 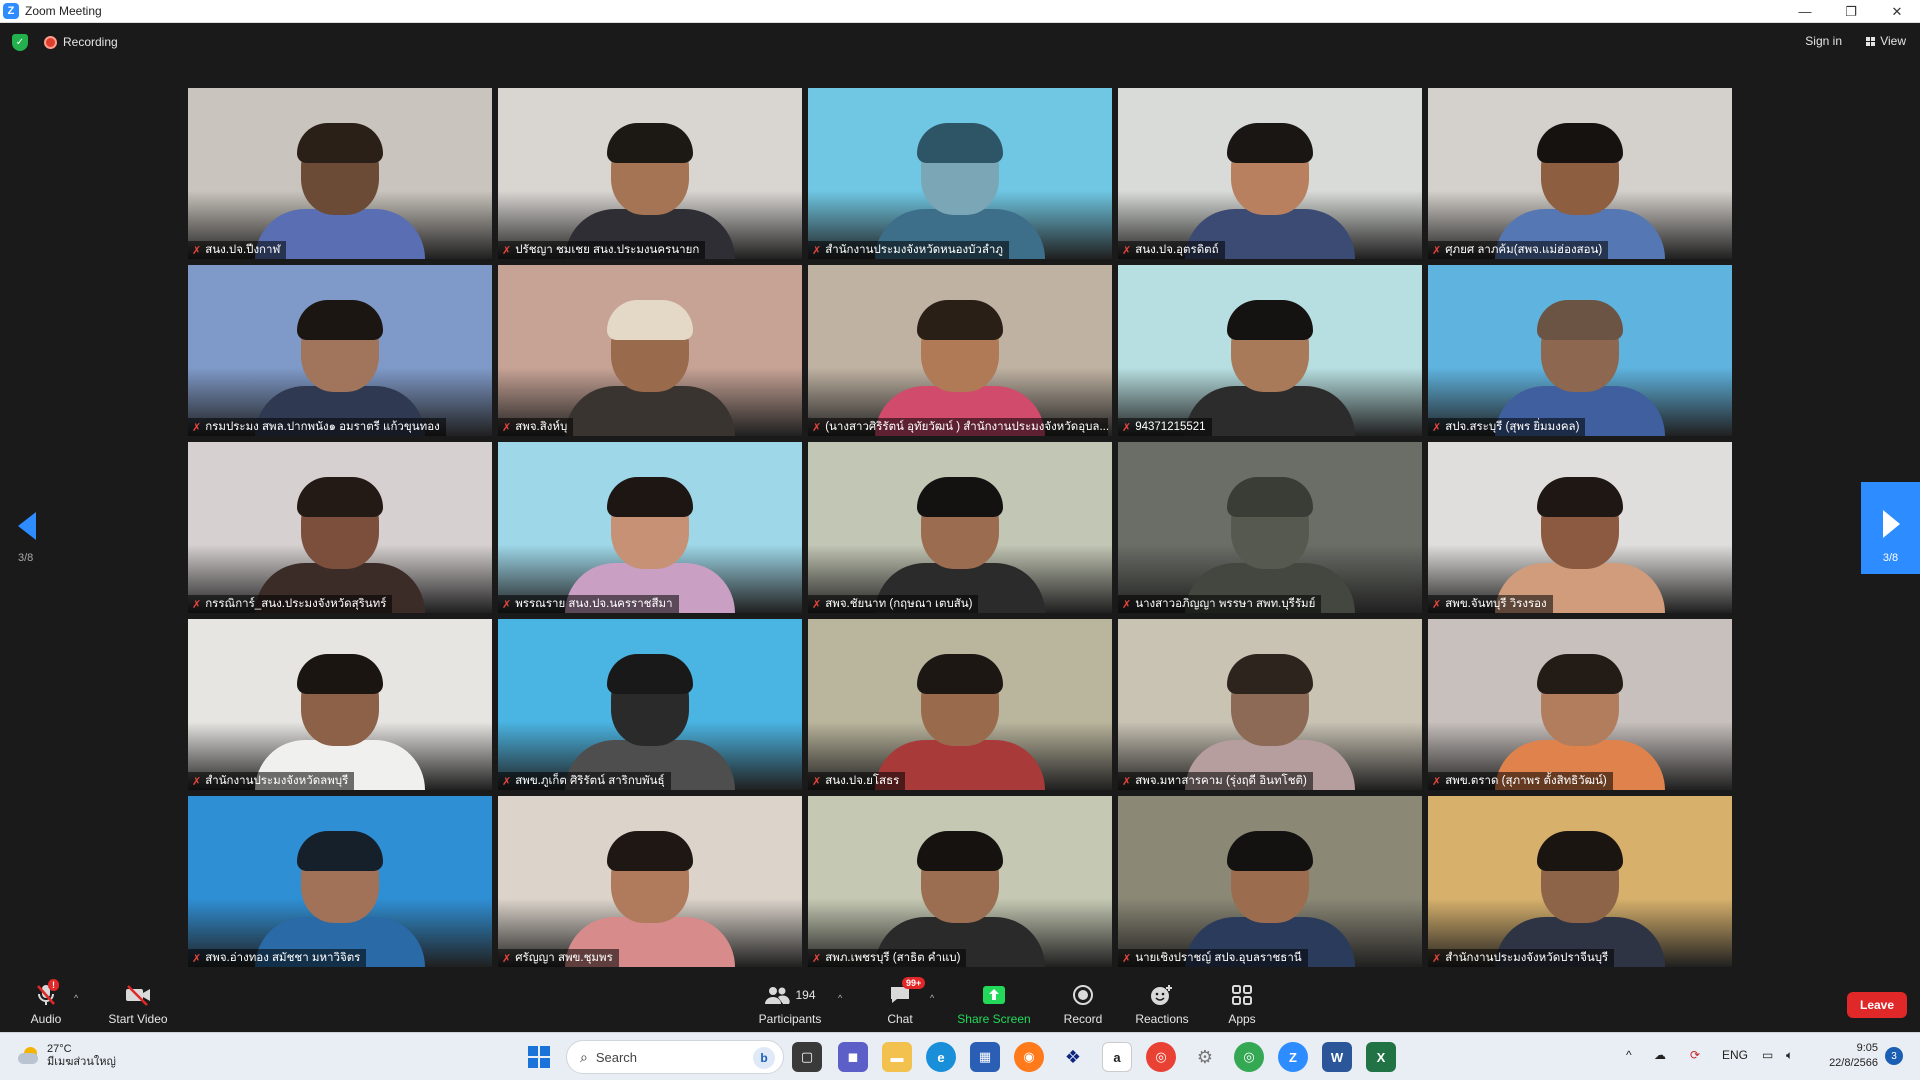 I want to click on participant-video-tile: ✗ นางสาวอภิญญา พรรษา สพท.บุรีรัมย์, so click(x=1270, y=527).